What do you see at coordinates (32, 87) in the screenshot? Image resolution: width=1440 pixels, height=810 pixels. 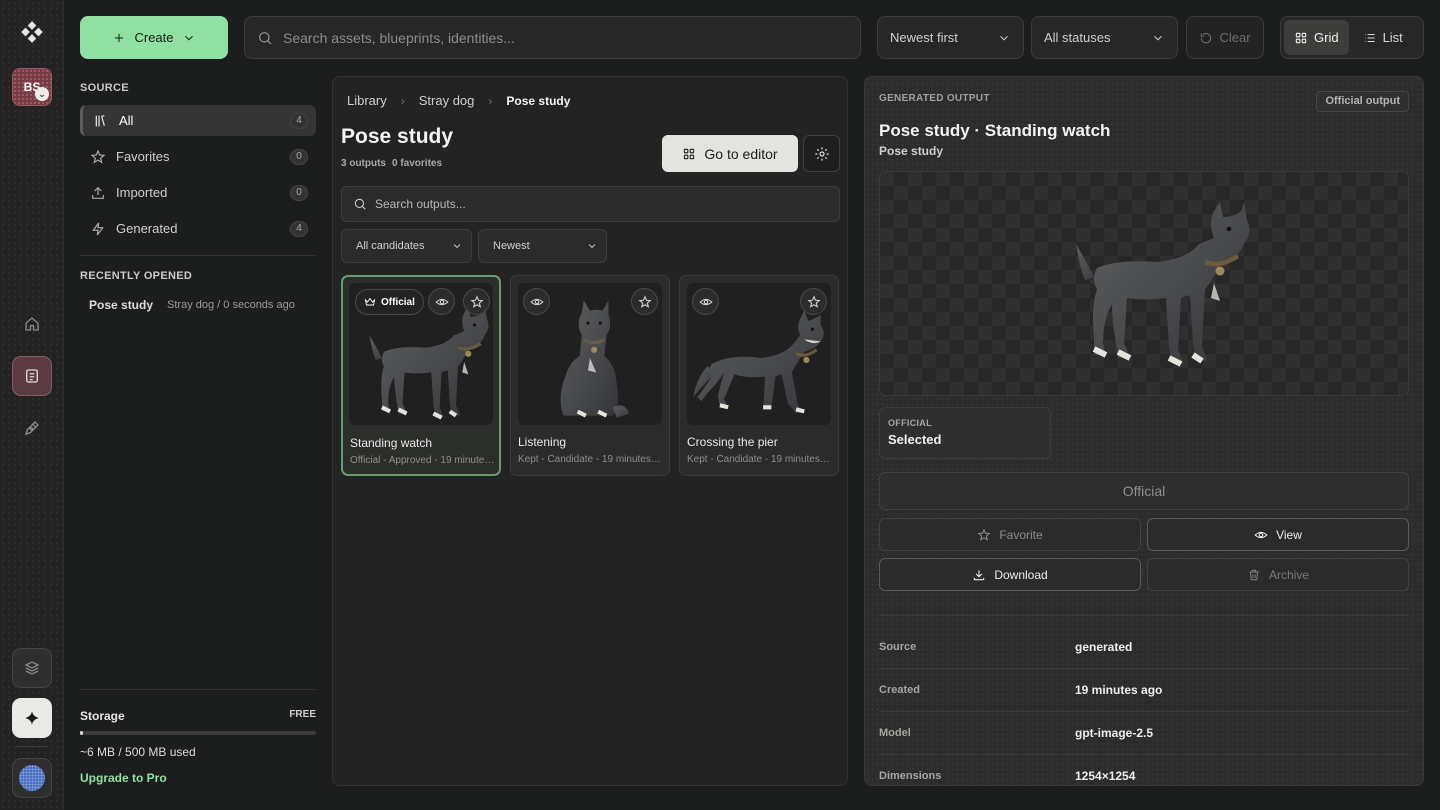 I see `avatar: BS ⌄` at bounding box center [32, 87].